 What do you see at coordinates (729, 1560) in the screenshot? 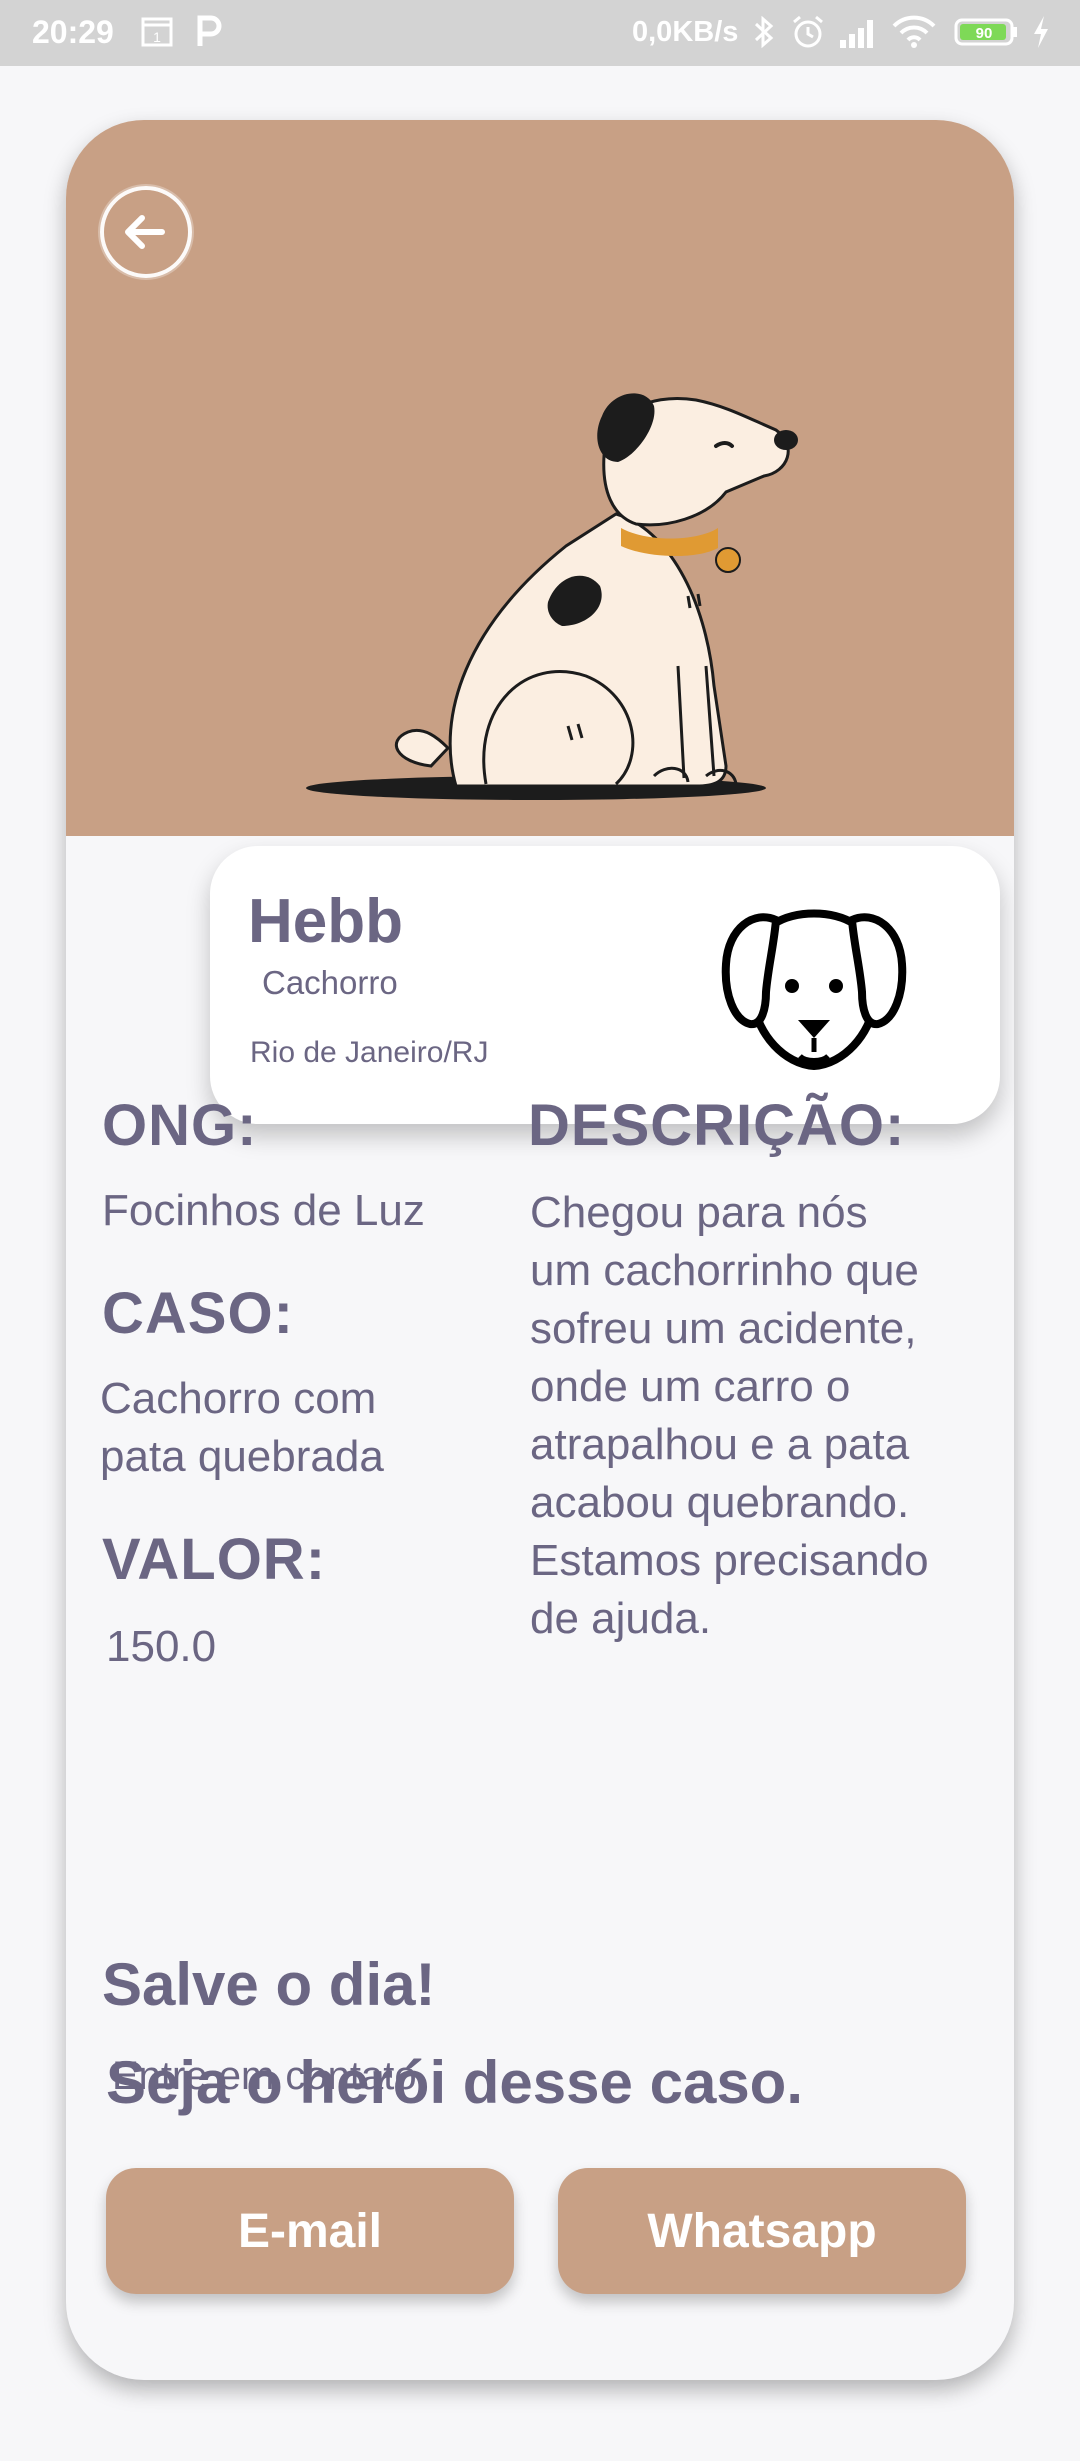
I see `descricao-line: Estamos precisando` at bounding box center [729, 1560].